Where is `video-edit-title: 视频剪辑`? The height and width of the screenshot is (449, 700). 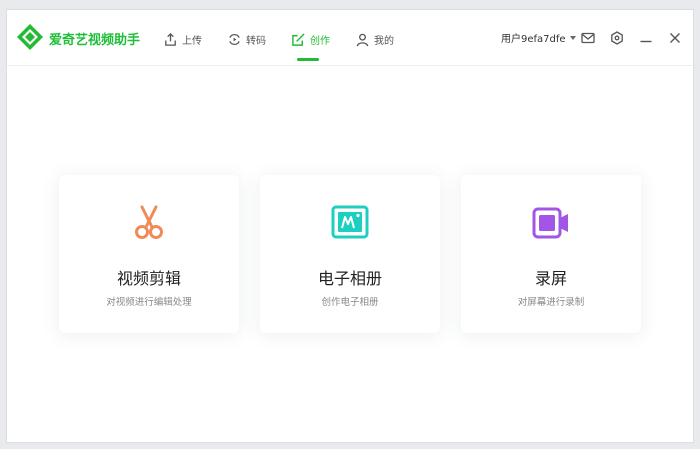 video-edit-title: 视频剪辑 is located at coordinates (148, 278).